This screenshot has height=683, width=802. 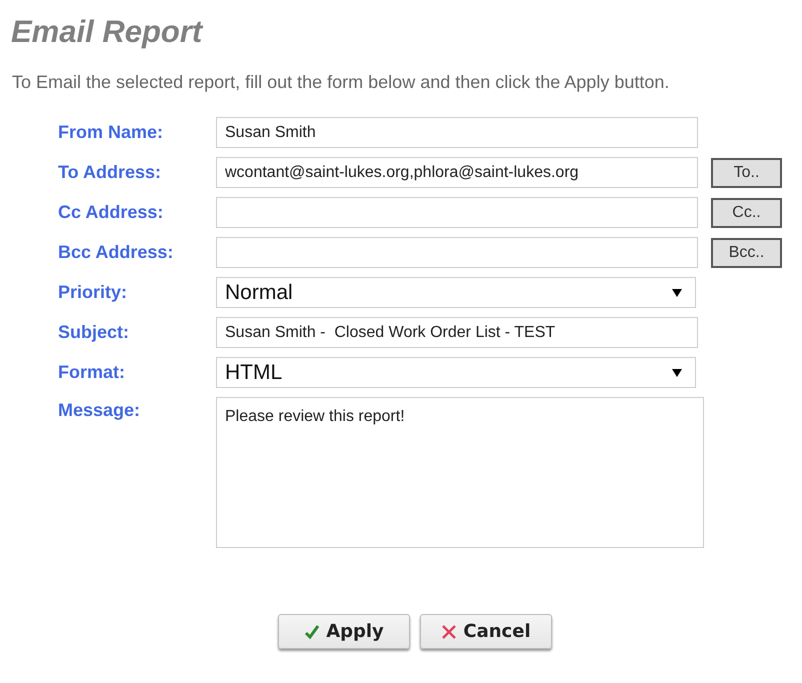 What do you see at coordinates (312, 632) in the screenshot?
I see `checkmark-icon` at bounding box center [312, 632].